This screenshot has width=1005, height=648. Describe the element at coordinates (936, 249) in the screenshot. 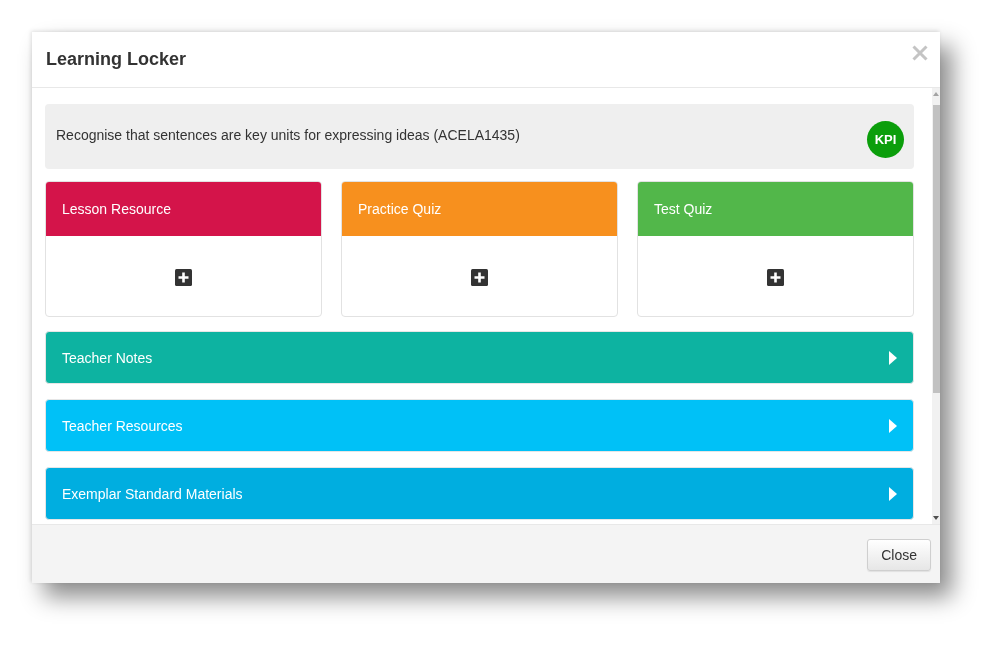

I see `scrollbar-thumb` at that location.